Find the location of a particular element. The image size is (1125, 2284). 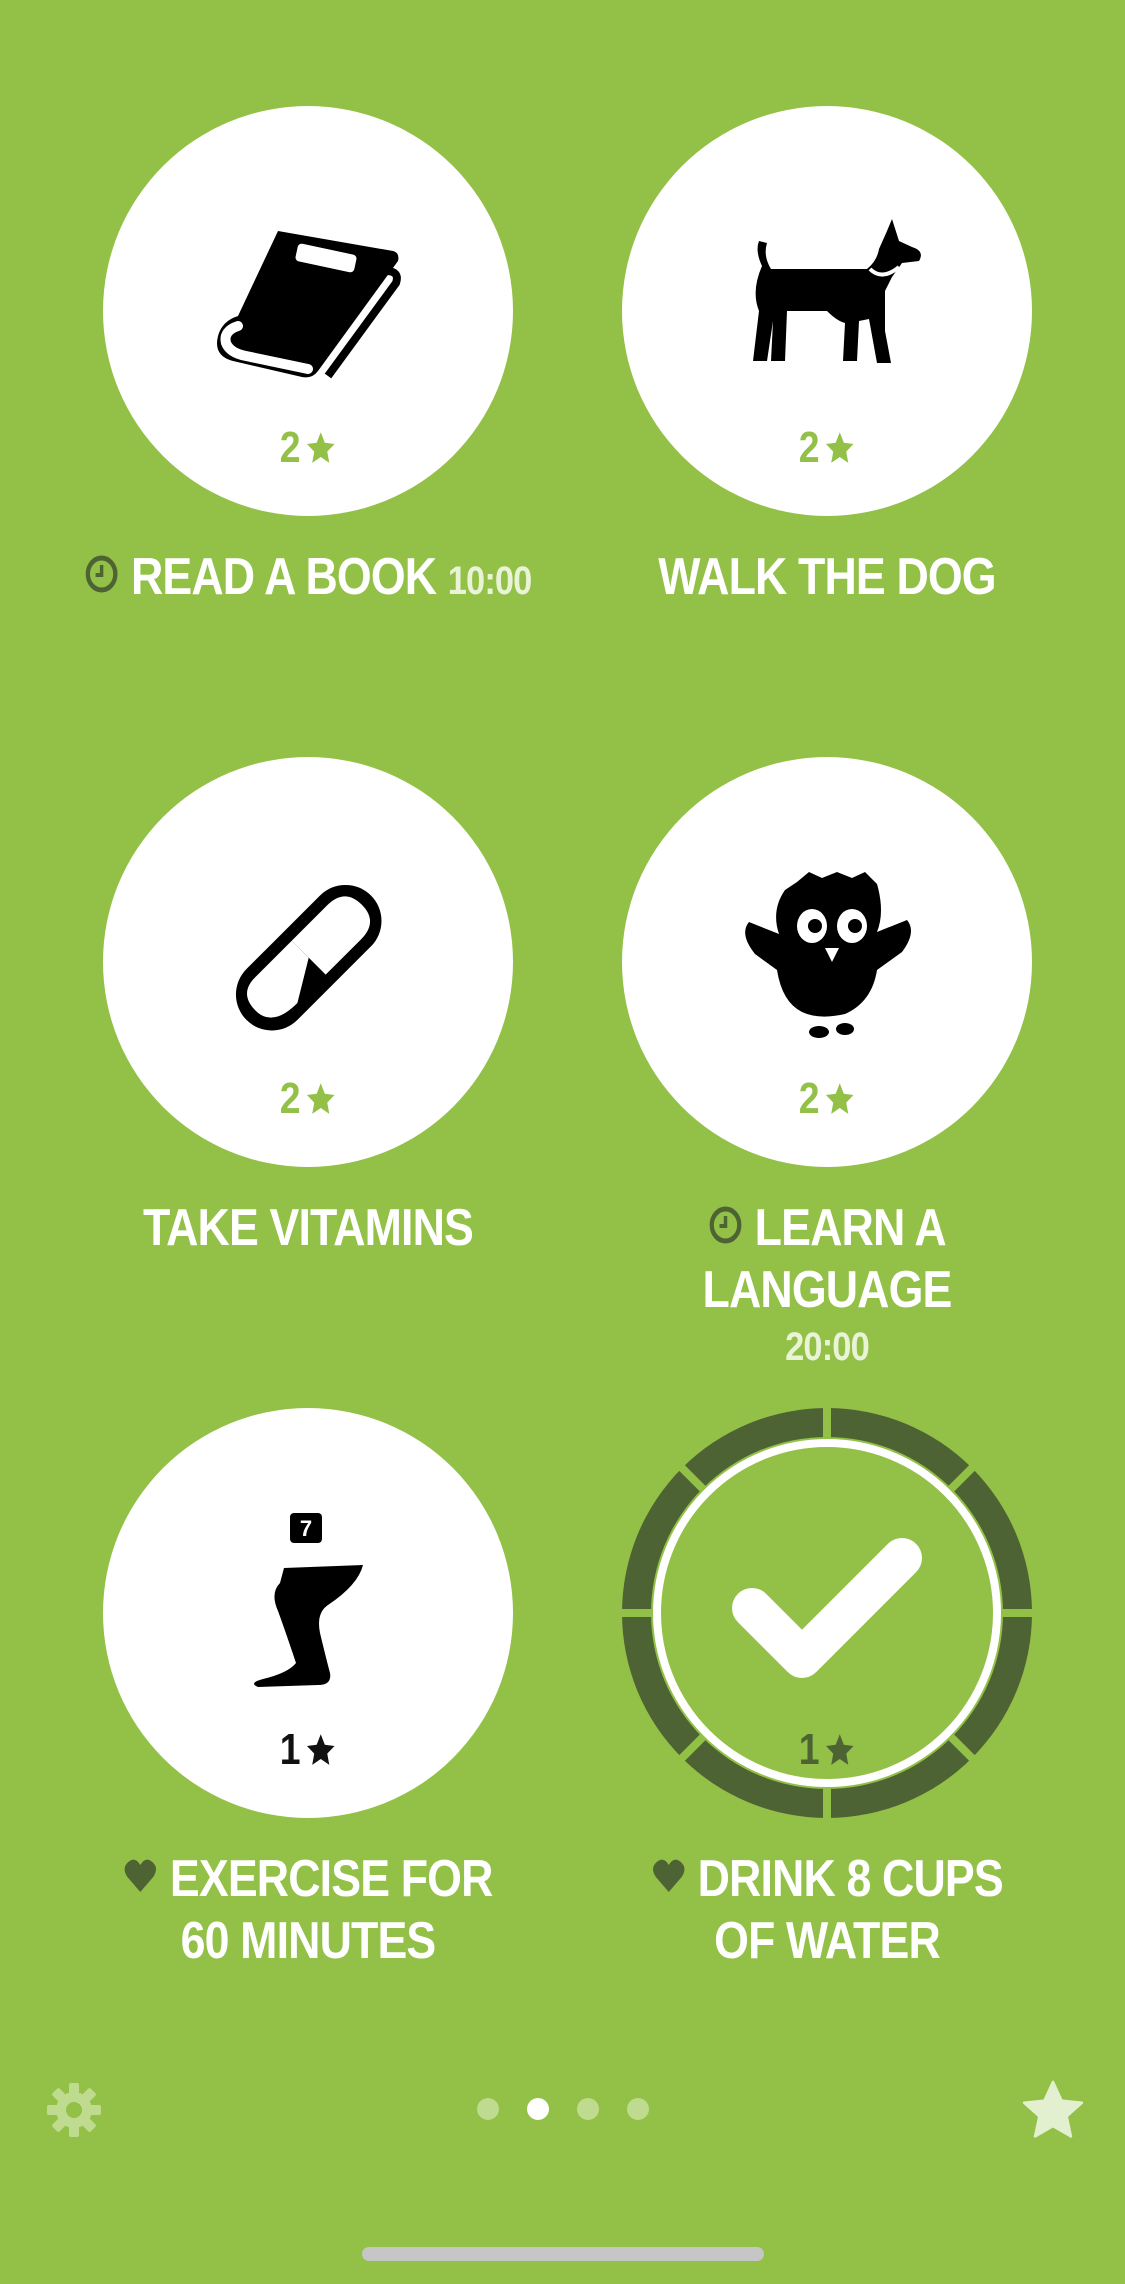

book-icon is located at coordinates (308, 301).